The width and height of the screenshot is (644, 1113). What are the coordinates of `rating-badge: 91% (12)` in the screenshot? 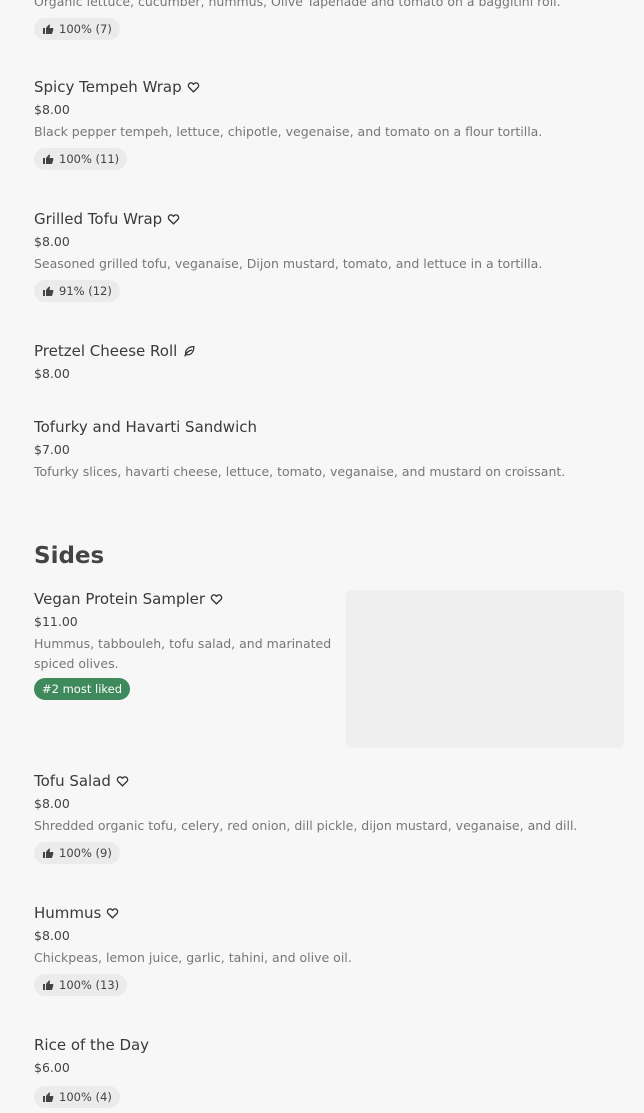 It's located at (77, 291).